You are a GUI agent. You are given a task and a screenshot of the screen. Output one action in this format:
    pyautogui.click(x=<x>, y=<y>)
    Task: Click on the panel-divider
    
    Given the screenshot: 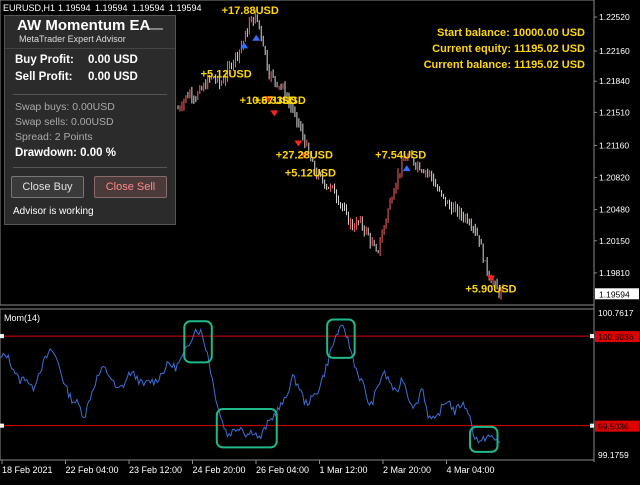 What is the action you would take?
    pyautogui.click(x=90, y=94)
    